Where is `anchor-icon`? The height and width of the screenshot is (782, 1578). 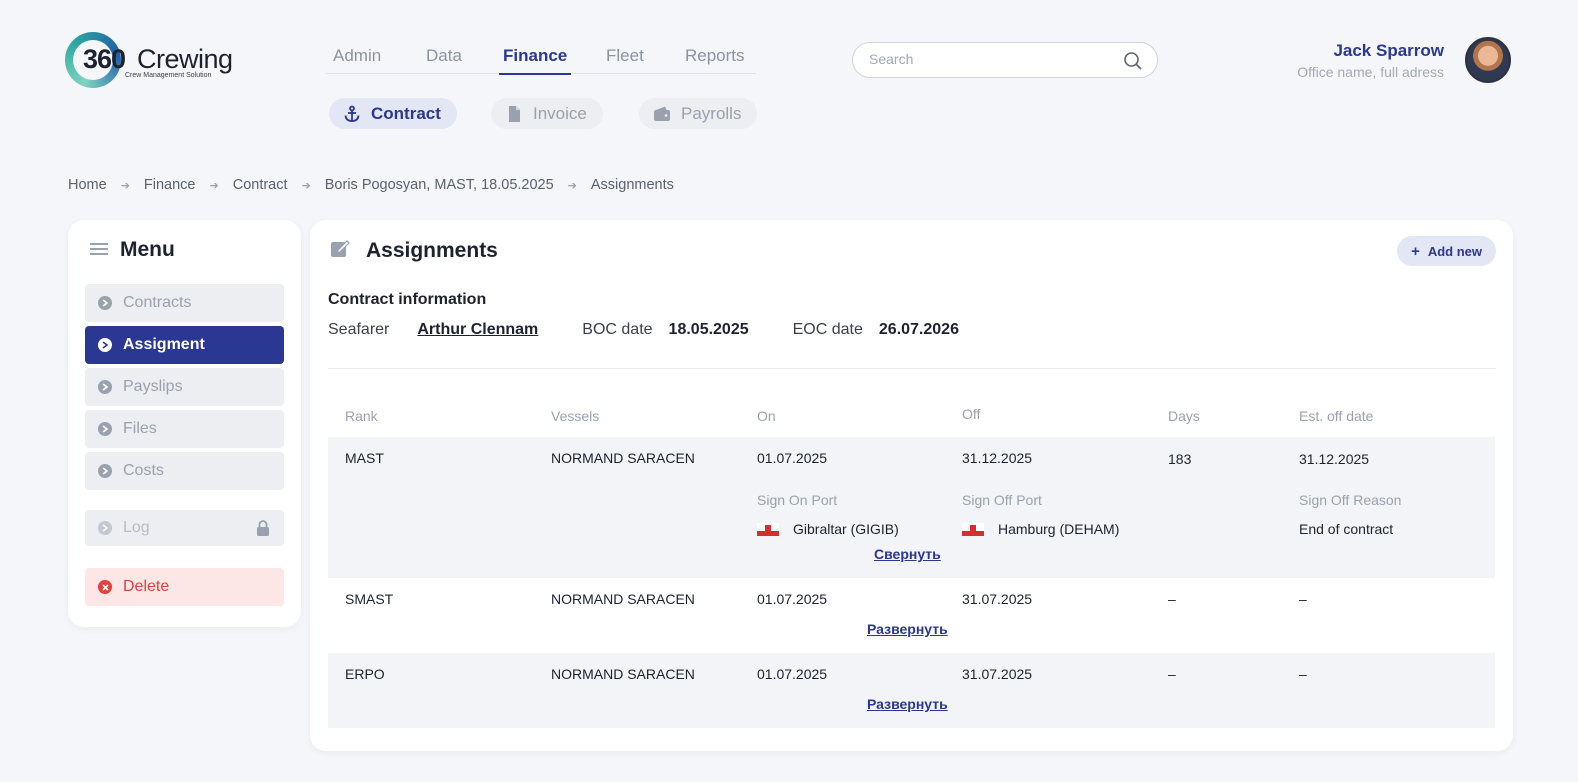 anchor-icon is located at coordinates (352, 114).